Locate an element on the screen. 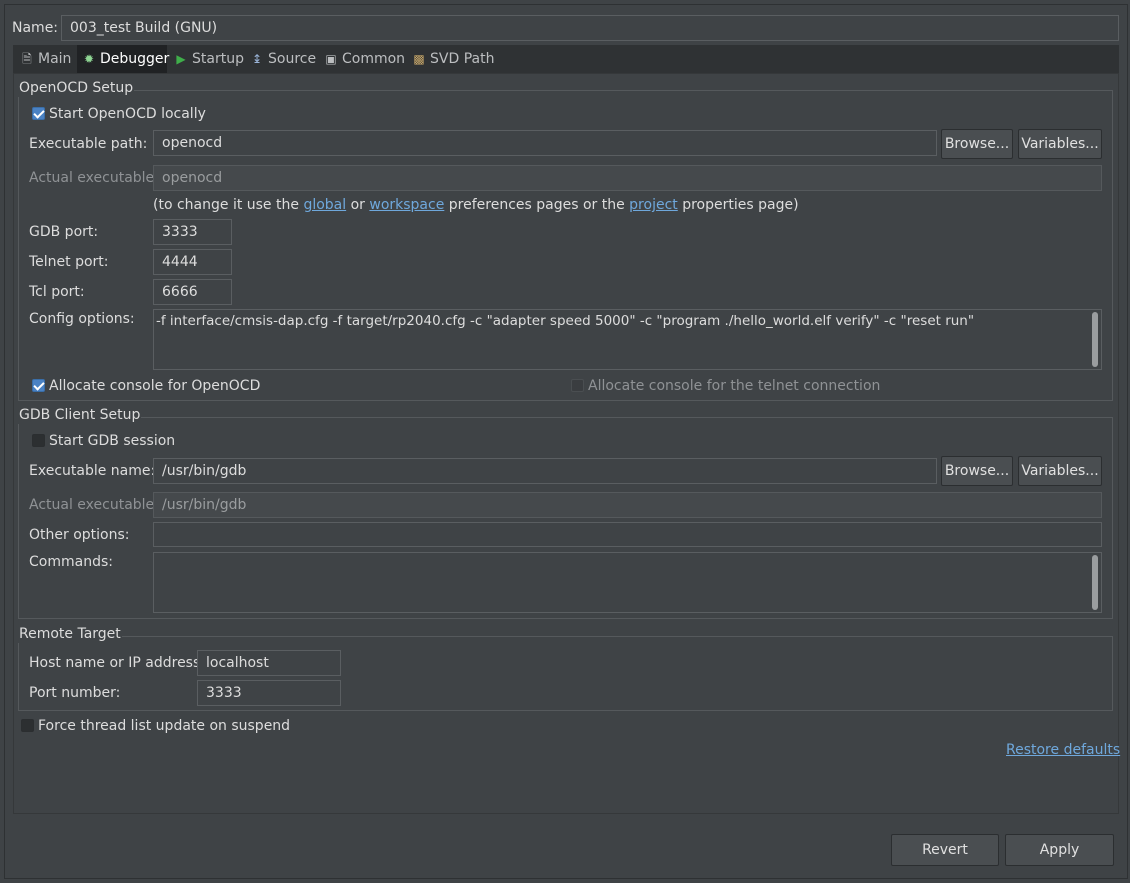 The image size is (1130, 883). commands-label: Commands: is located at coordinates (71, 562).